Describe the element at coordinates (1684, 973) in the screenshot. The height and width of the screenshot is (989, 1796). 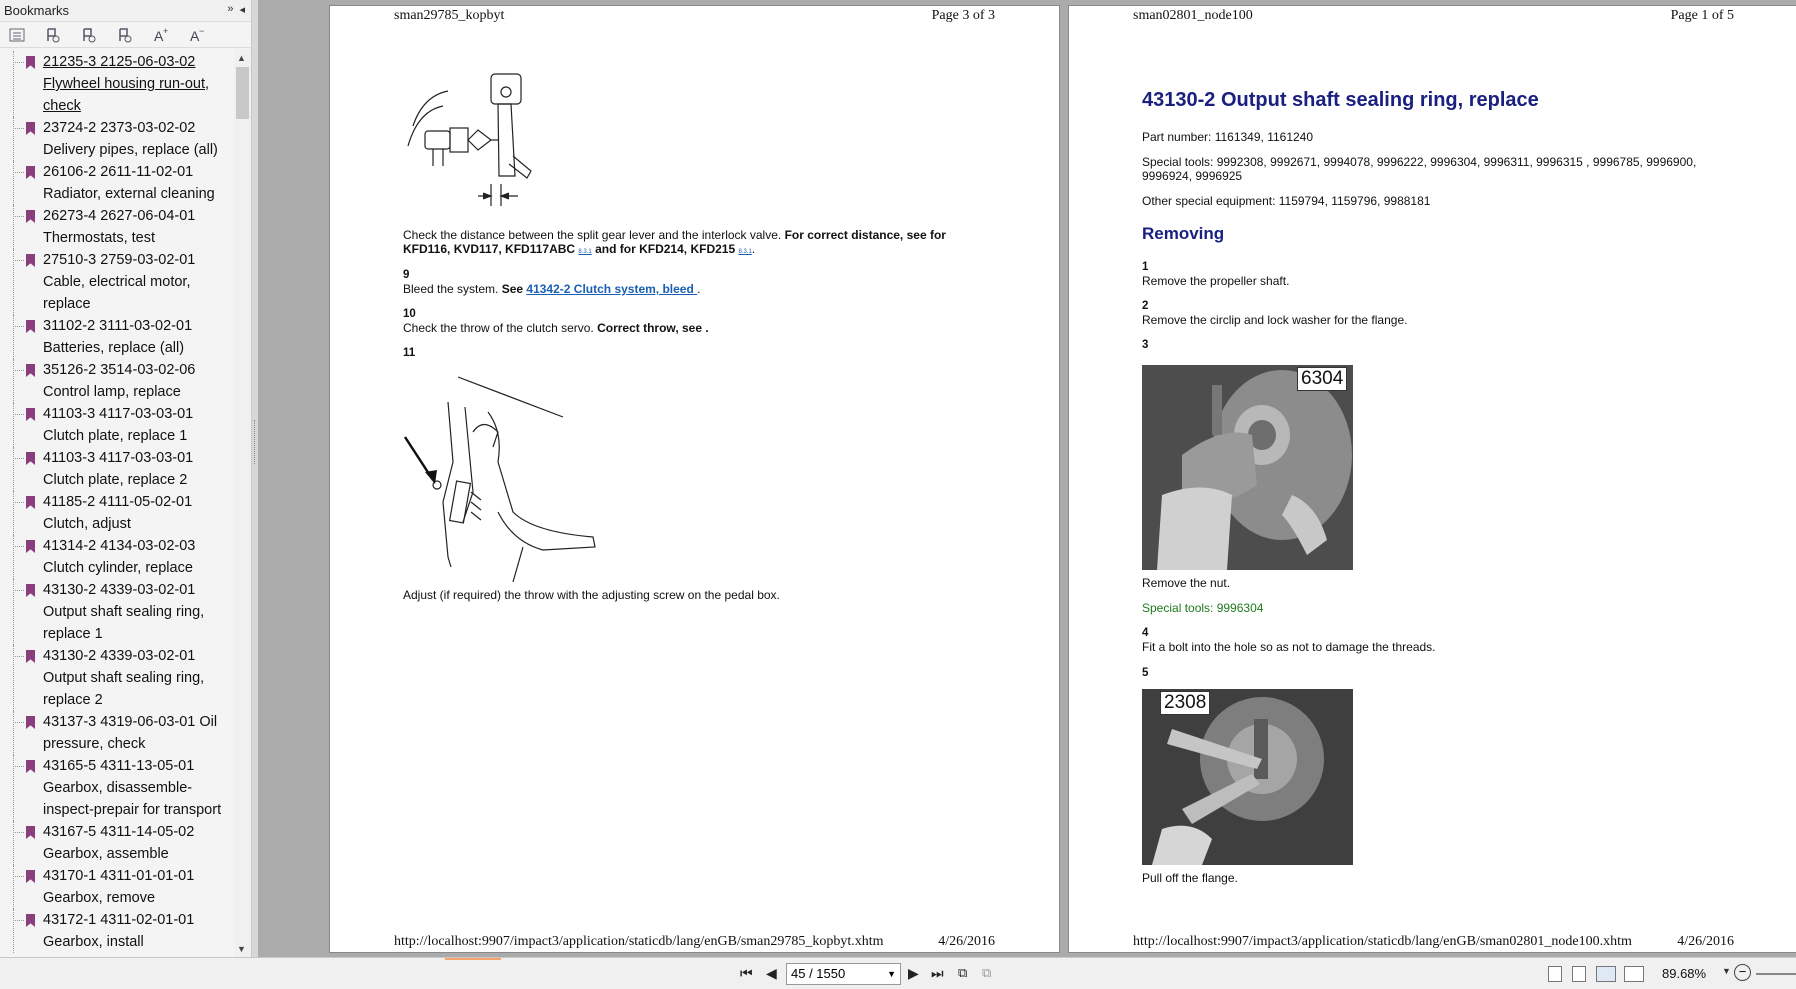
I see `zoom-level: 89.68%` at that location.